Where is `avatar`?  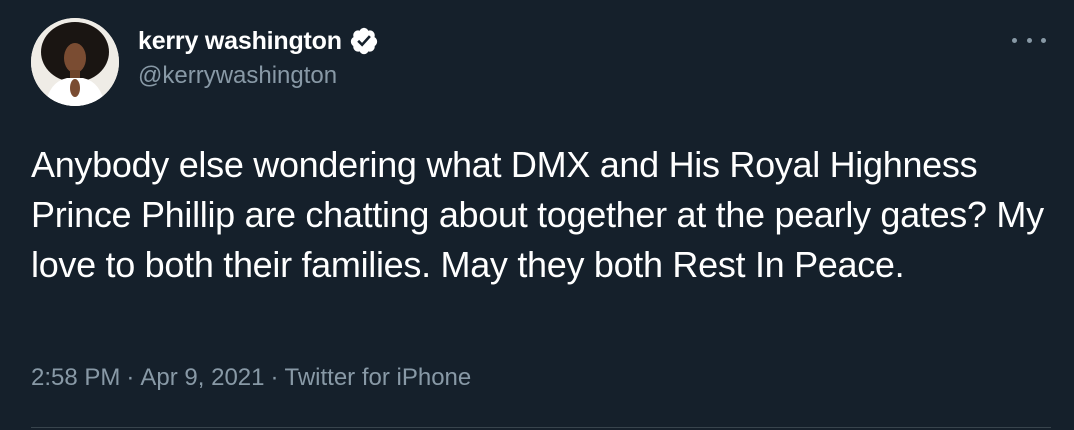
avatar is located at coordinates (75, 62).